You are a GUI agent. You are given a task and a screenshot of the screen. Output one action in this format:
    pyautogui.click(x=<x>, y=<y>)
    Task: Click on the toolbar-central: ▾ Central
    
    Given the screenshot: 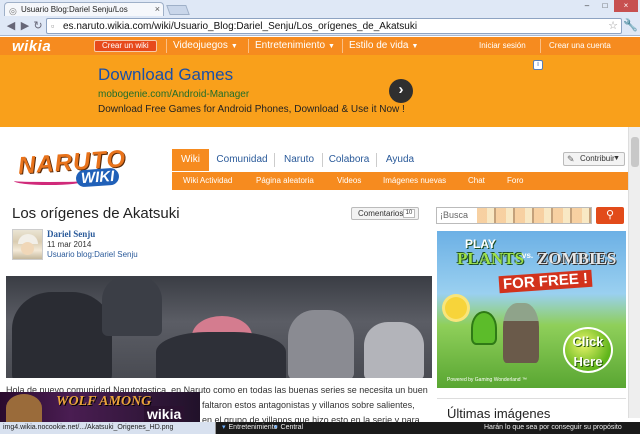 What is the action you would take?
    pyautogui.click(x=288, y=427)
    